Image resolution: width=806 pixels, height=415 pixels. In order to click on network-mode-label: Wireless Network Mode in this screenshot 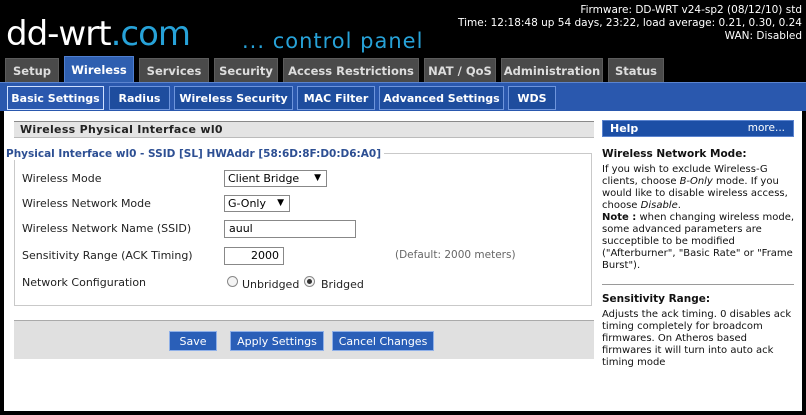, I will do `click(86, 203)`.